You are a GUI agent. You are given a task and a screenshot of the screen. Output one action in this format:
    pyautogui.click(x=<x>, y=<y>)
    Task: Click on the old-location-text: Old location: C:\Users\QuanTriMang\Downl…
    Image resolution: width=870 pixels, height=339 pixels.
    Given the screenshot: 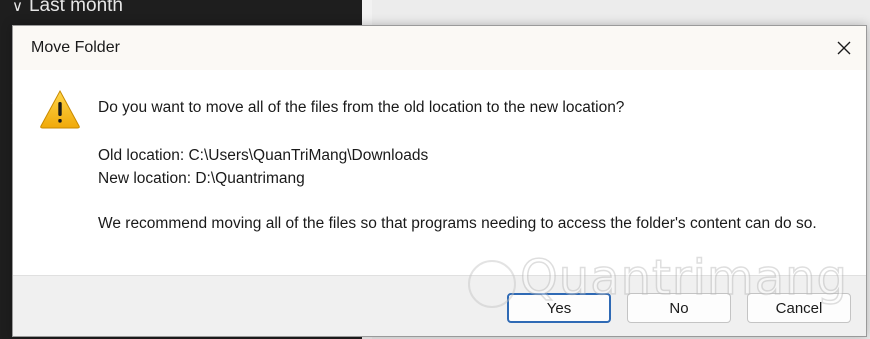 What is the action you would take?
    pyautogui.click(x=263, y=155)
    